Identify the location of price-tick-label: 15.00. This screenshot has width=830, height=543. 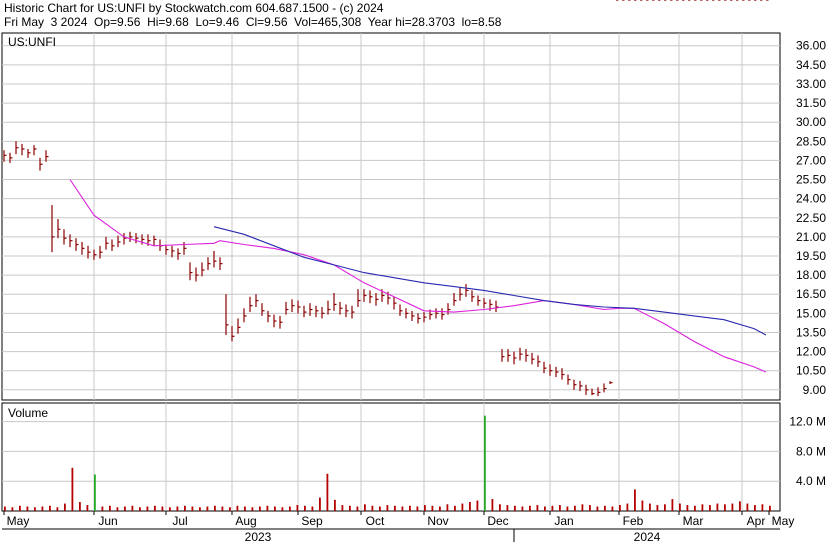
(811, 313).